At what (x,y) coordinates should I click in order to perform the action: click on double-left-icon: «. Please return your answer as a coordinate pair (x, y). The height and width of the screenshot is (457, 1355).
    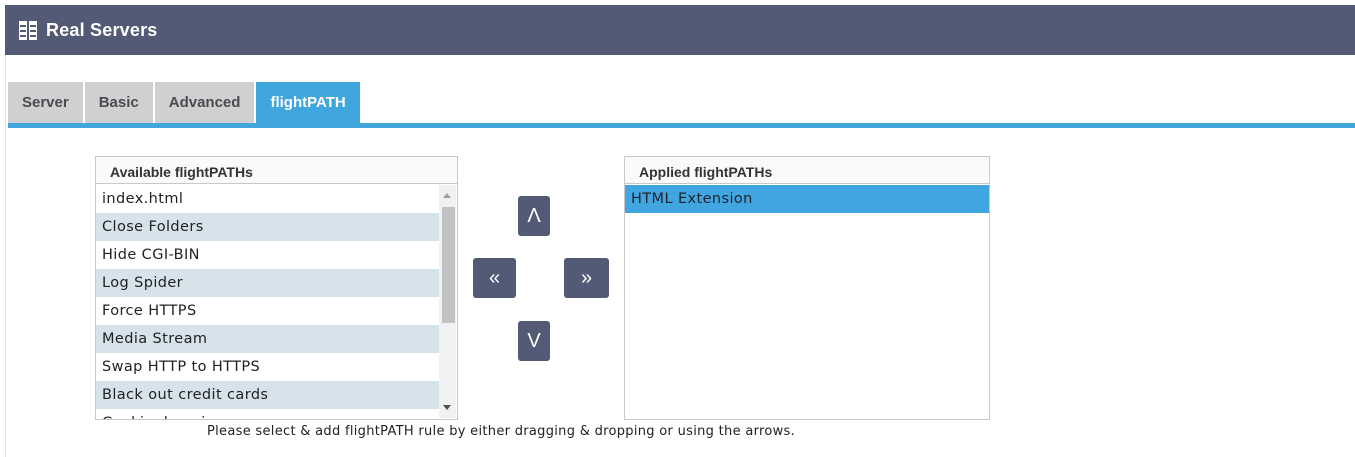
    Looking at the image, I should click on (494, 277).